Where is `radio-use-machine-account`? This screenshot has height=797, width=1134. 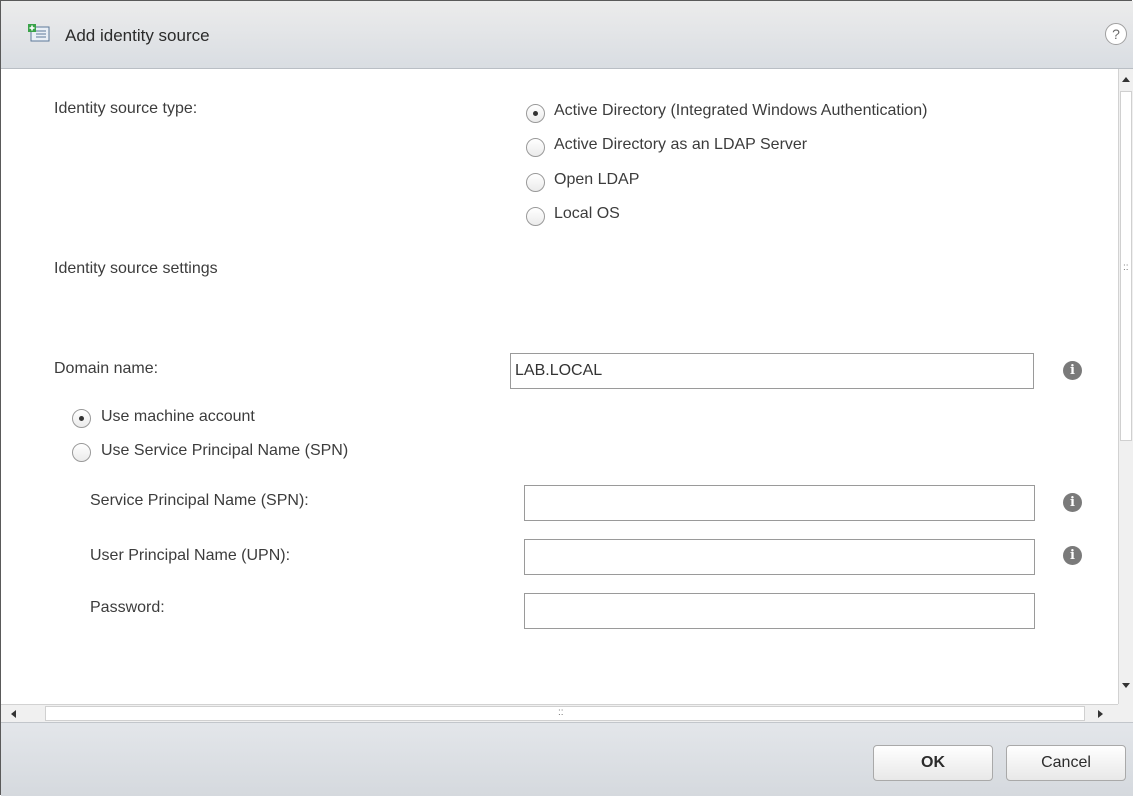 radio-use-machine-account is located at coordinates (81, 418).